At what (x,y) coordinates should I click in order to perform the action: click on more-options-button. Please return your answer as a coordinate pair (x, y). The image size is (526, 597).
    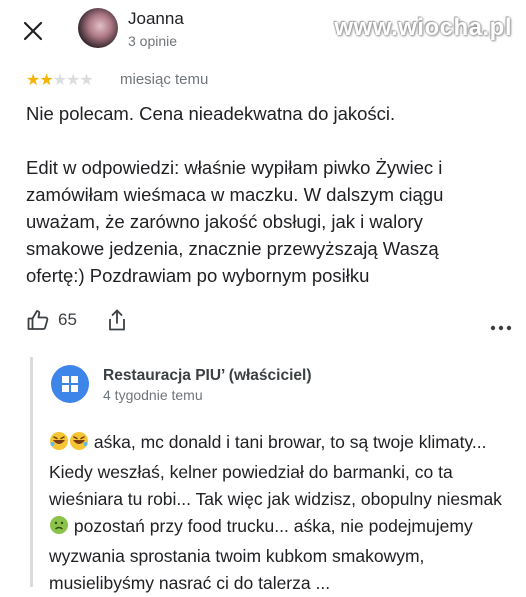
    Looking at the image, I should click on (501, 327).